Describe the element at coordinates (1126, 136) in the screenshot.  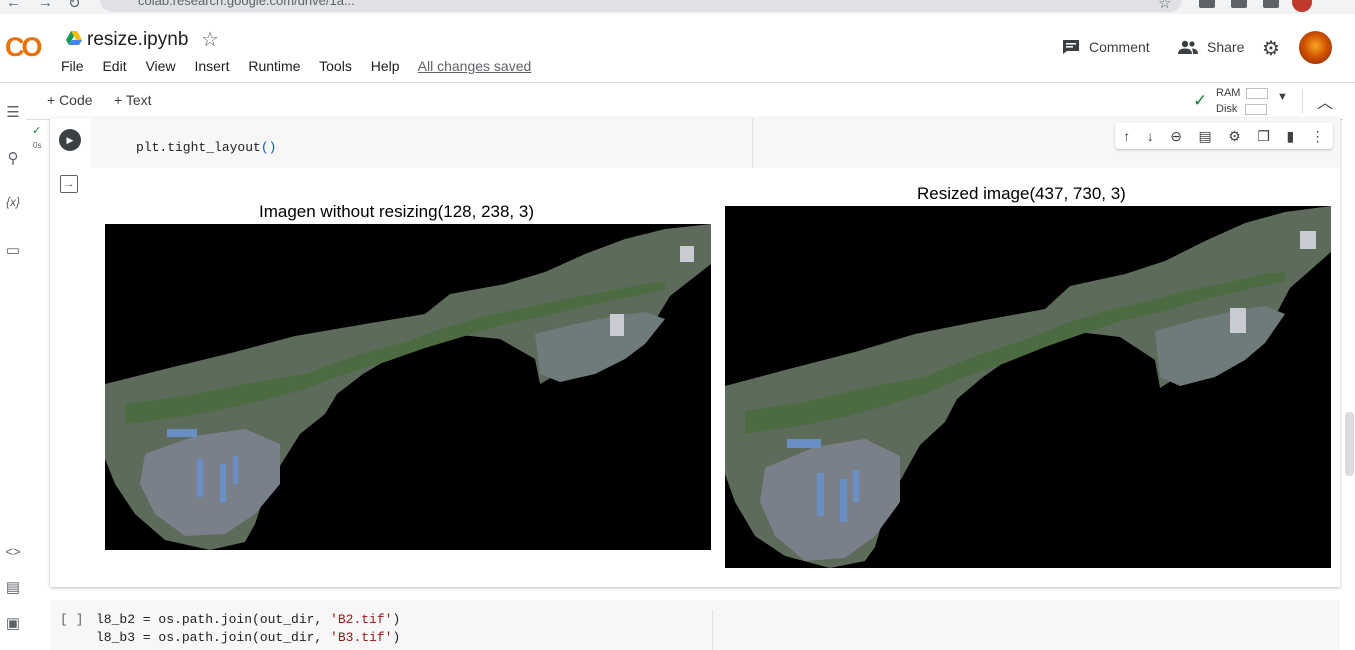
I see `move-up-icon: ↑` at that location.